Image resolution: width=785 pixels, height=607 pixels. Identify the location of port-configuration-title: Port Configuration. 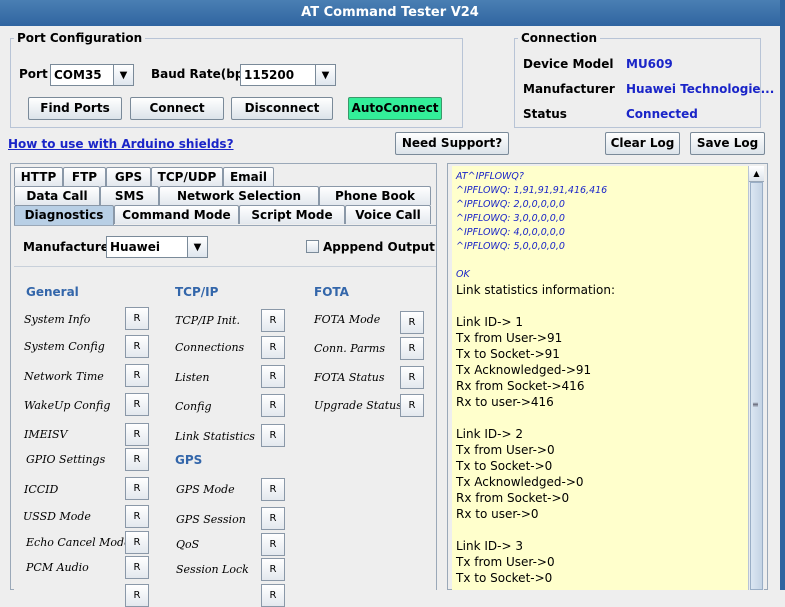
(80, 38).